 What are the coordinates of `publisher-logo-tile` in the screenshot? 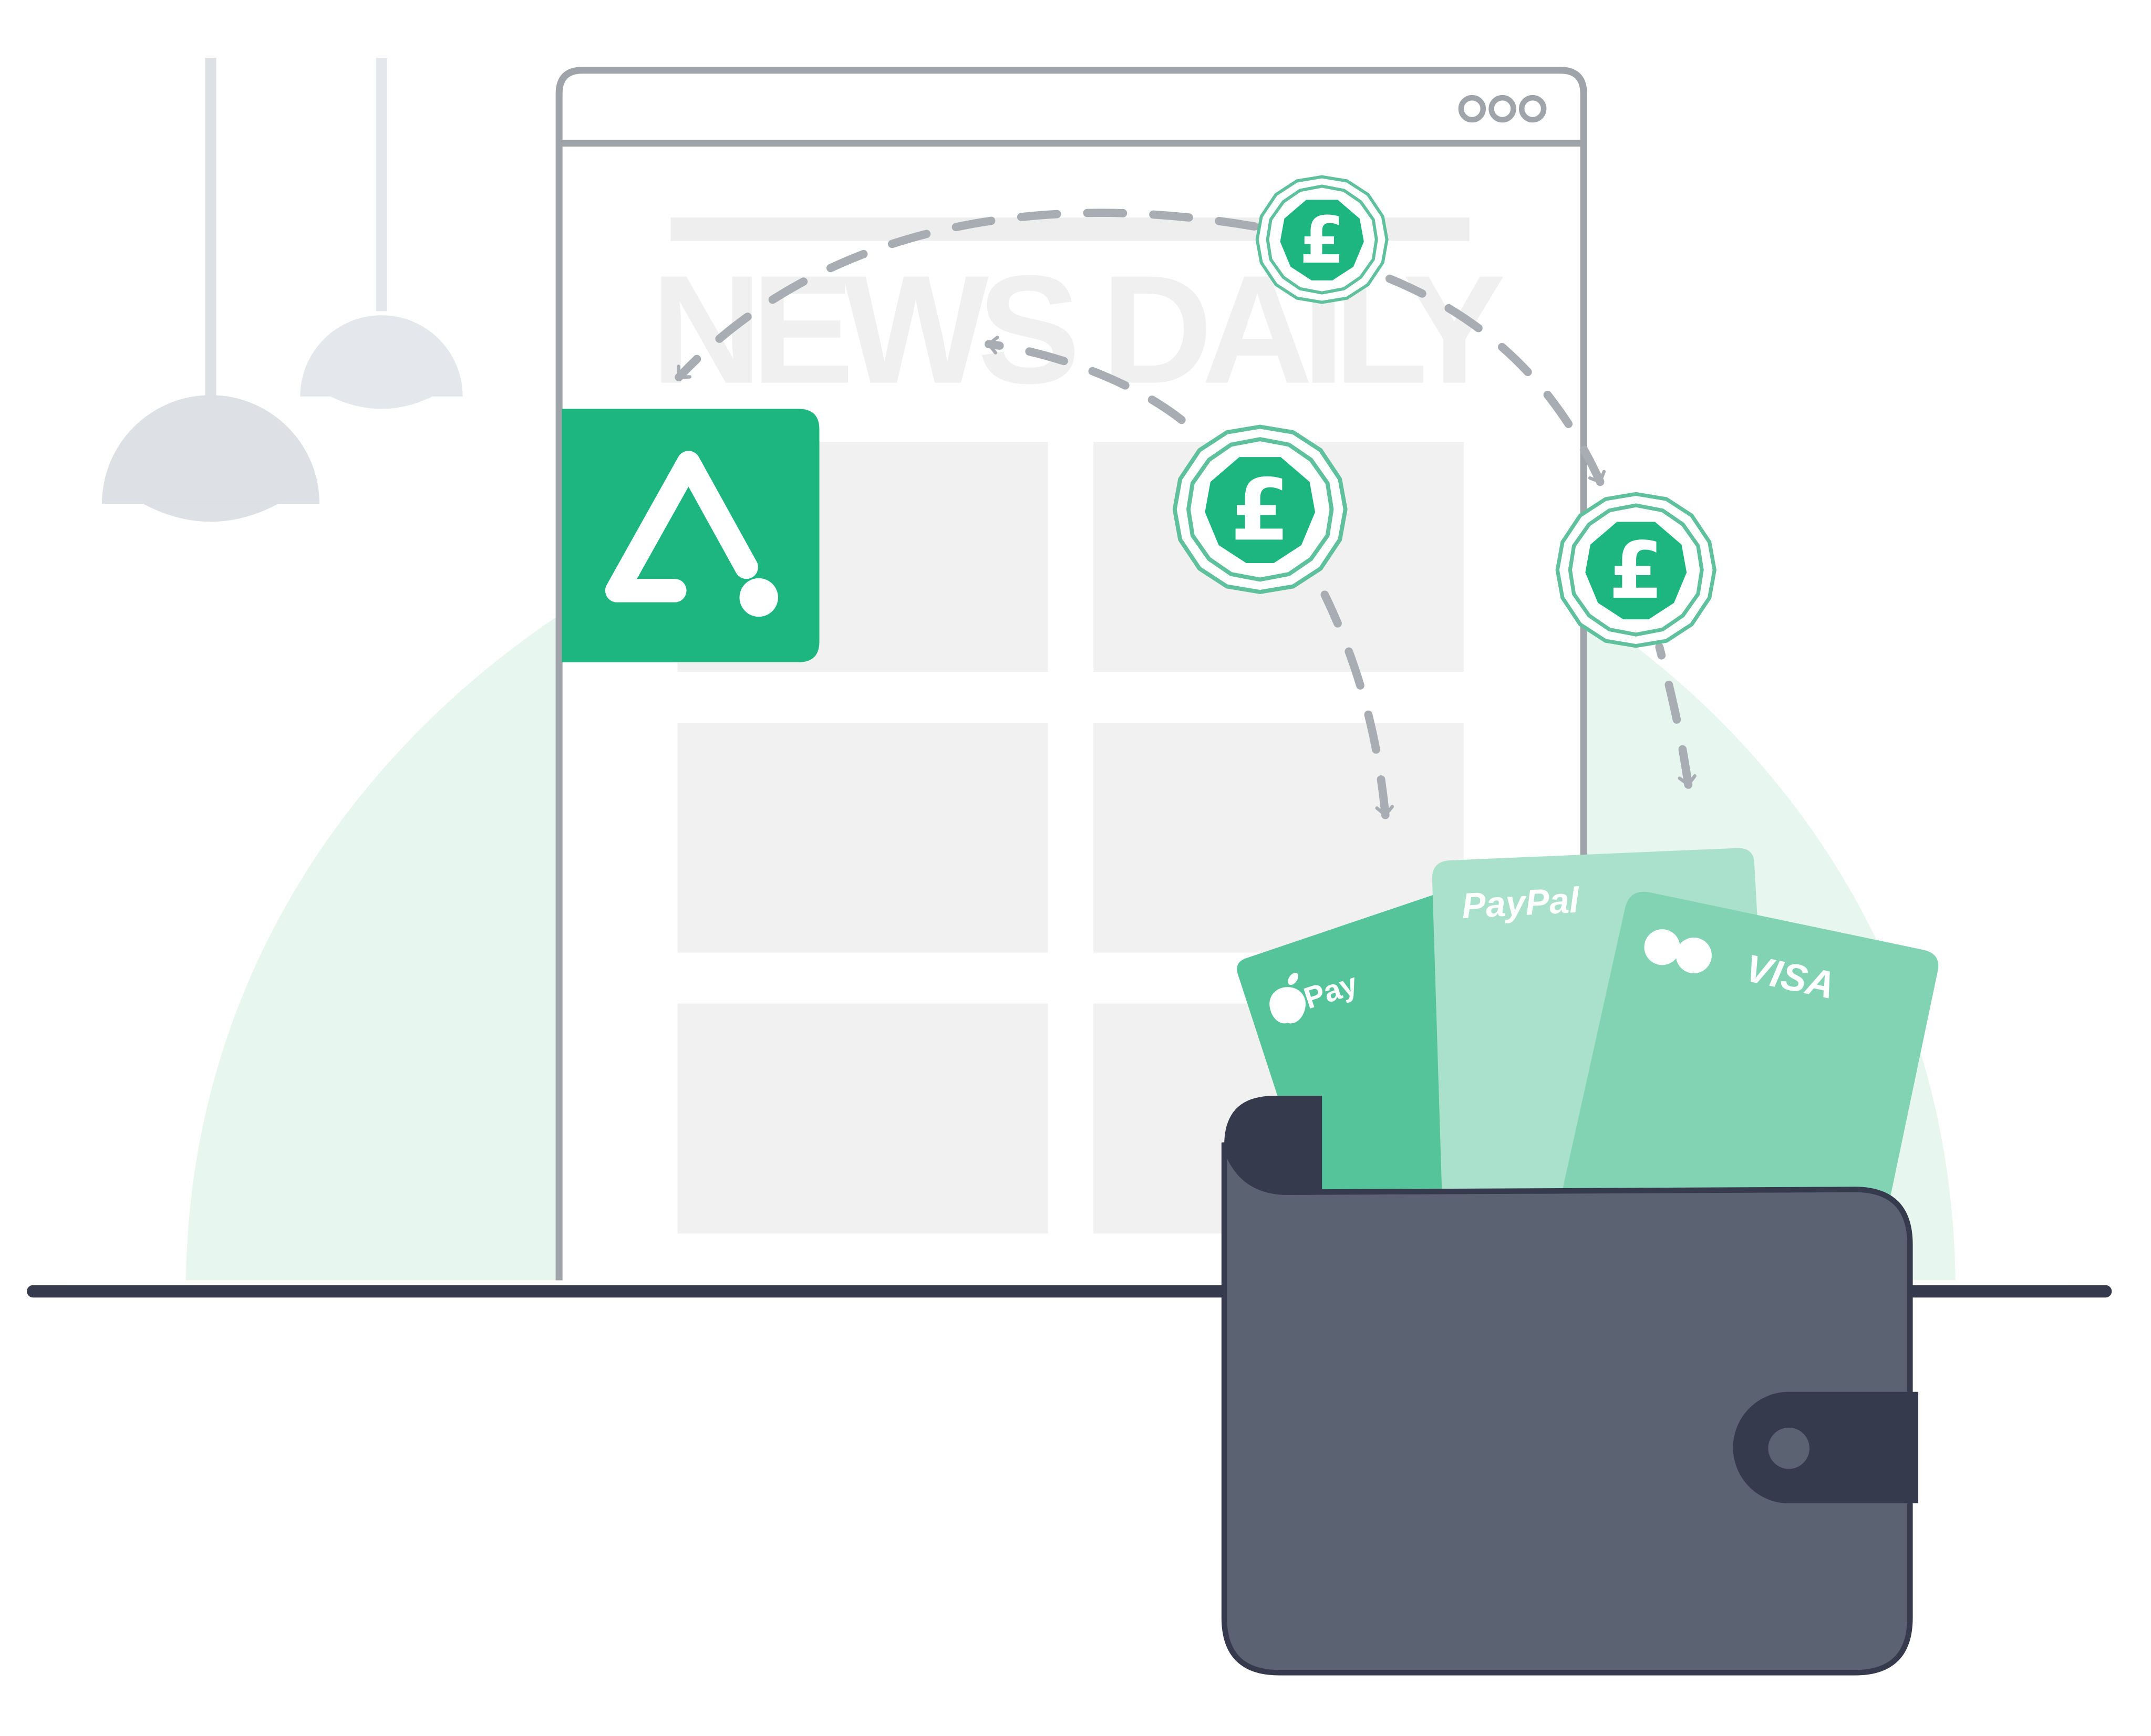 It's located at (691, 536).